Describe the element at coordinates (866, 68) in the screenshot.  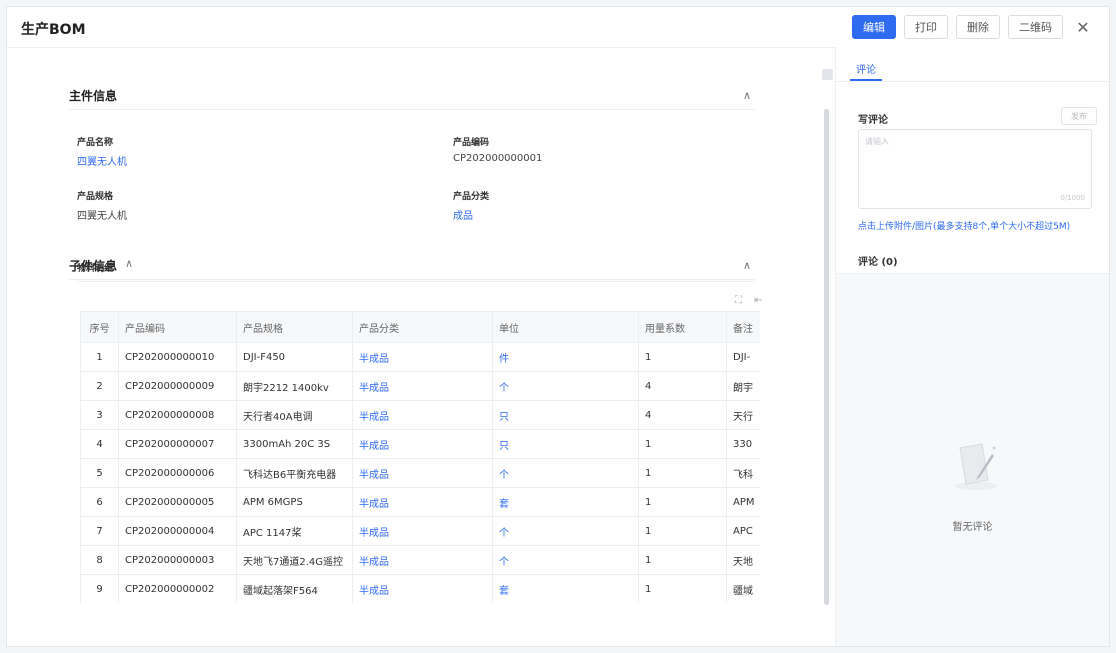
I see `tab-comments: 评论` at that location.